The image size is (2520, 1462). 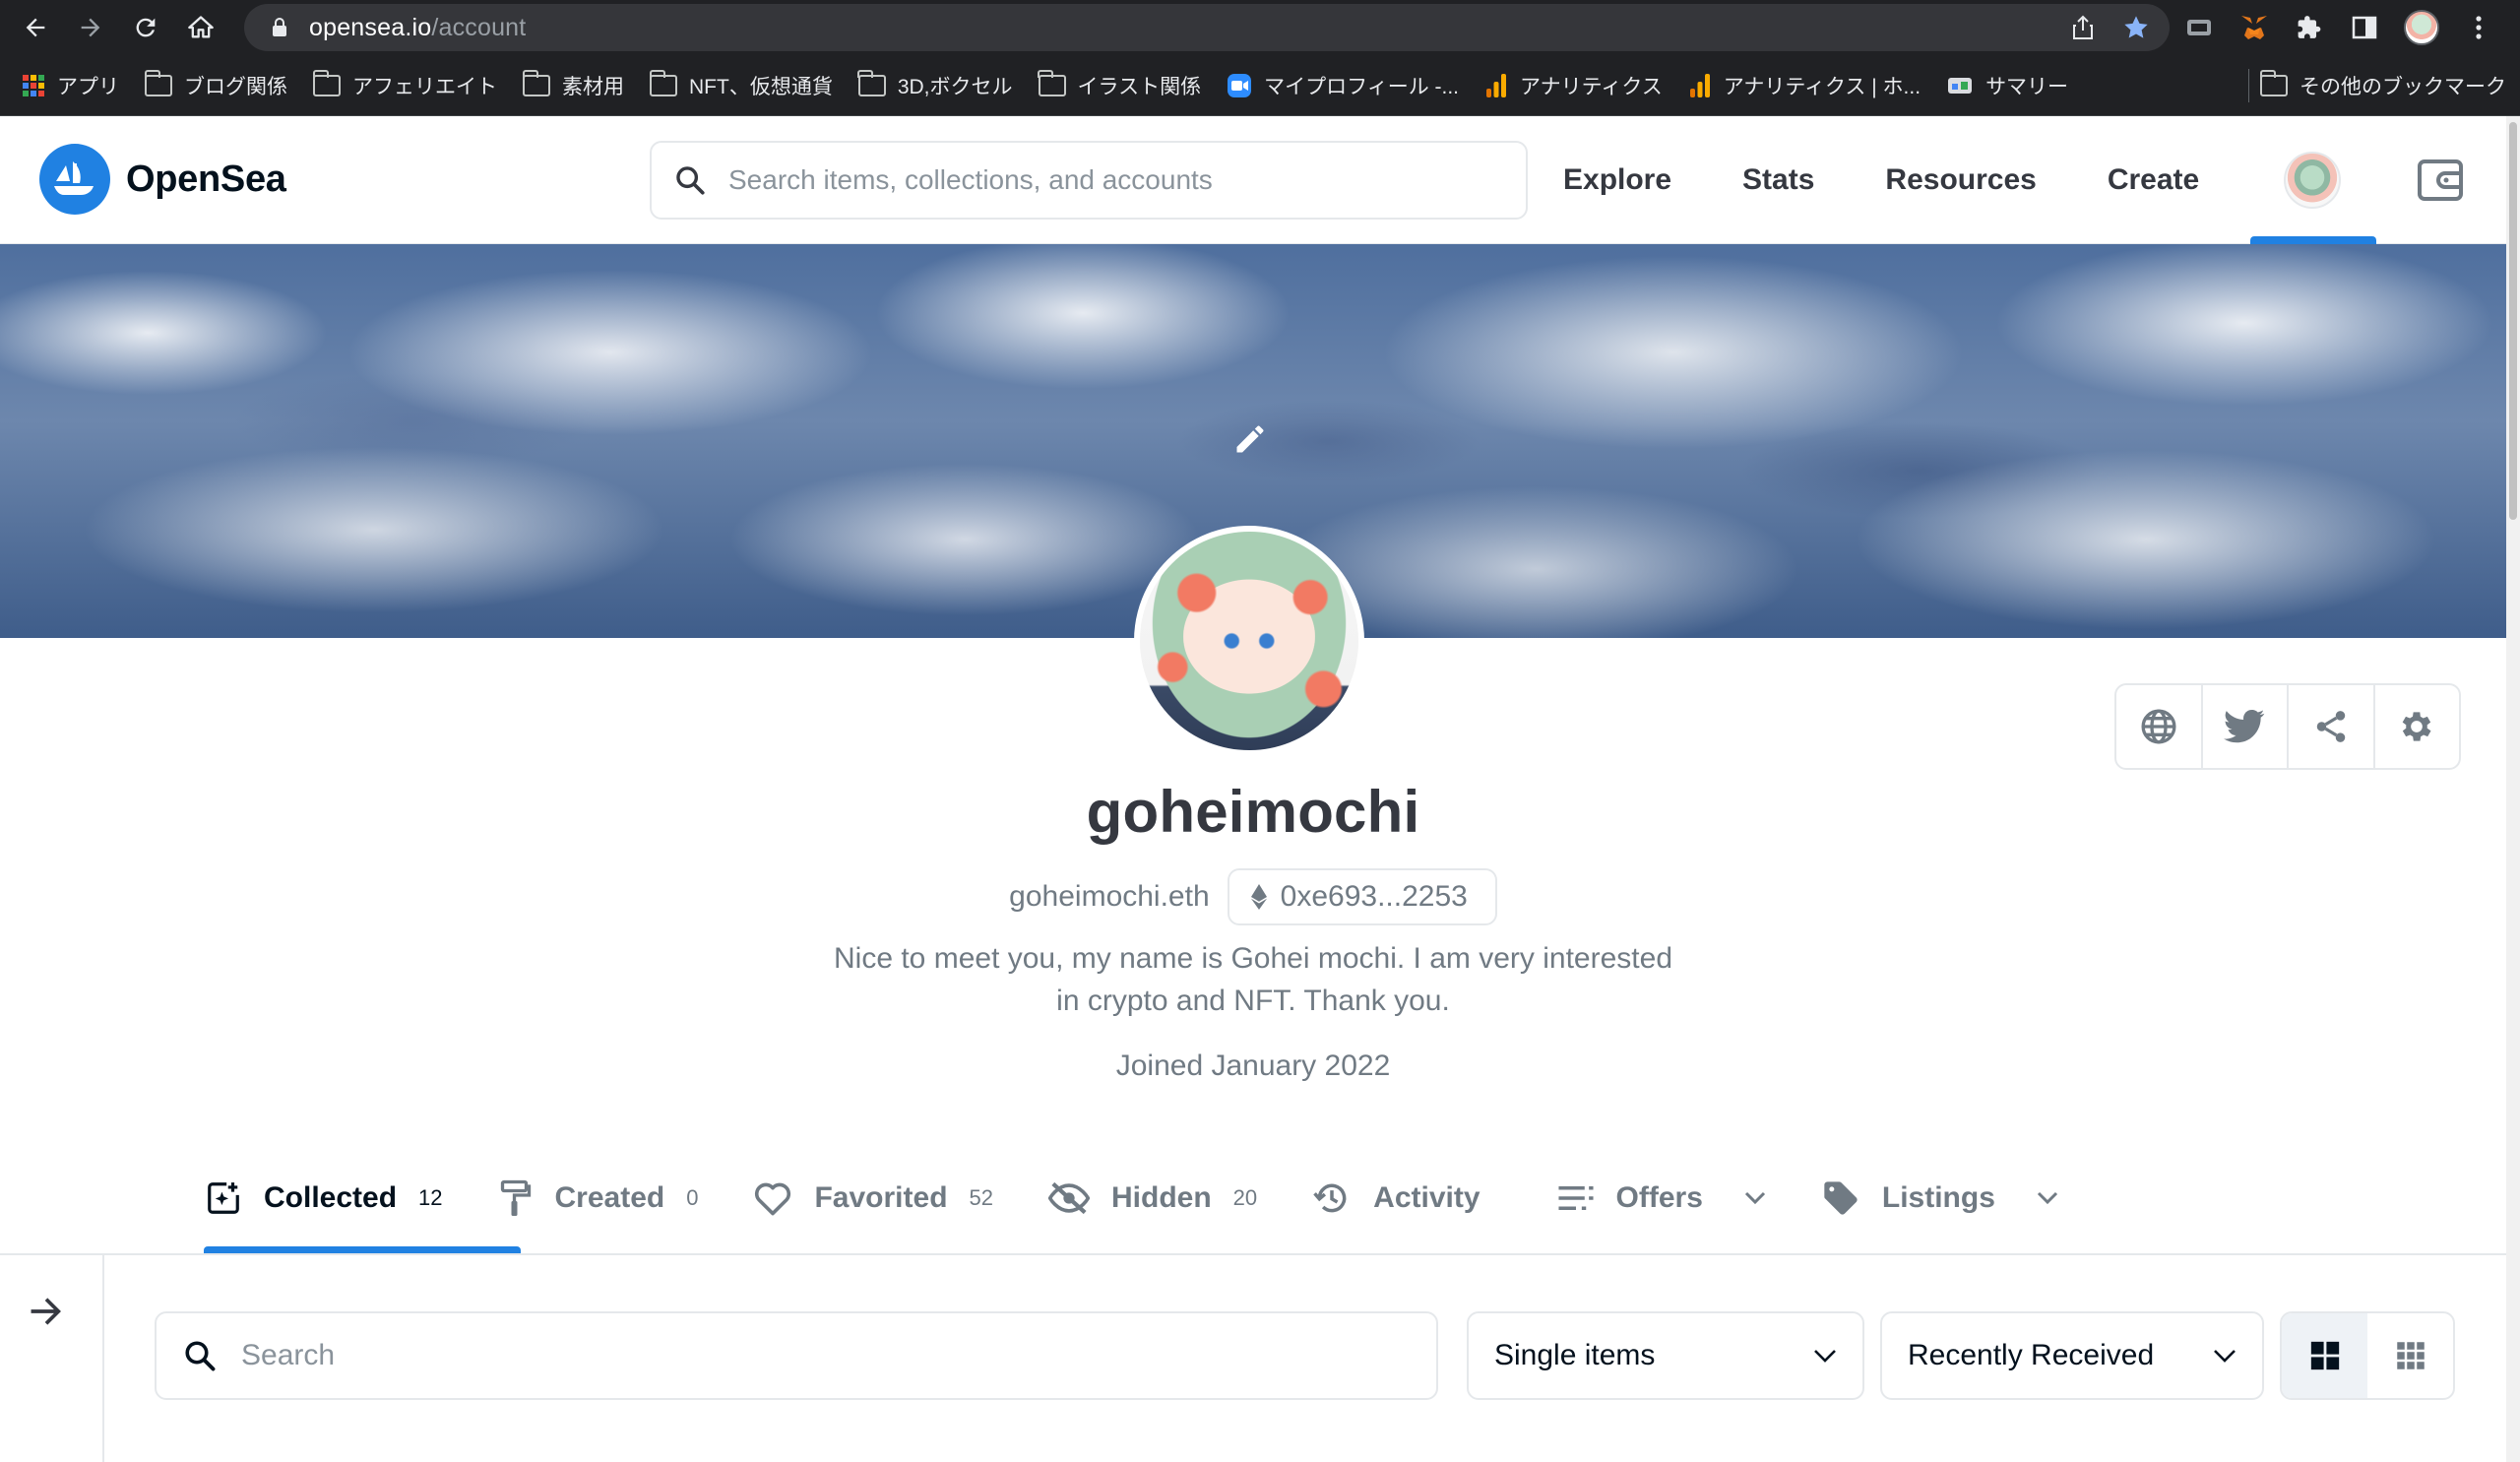 I want to click on tab-label: Offers, so click(x=1659, y=1197).